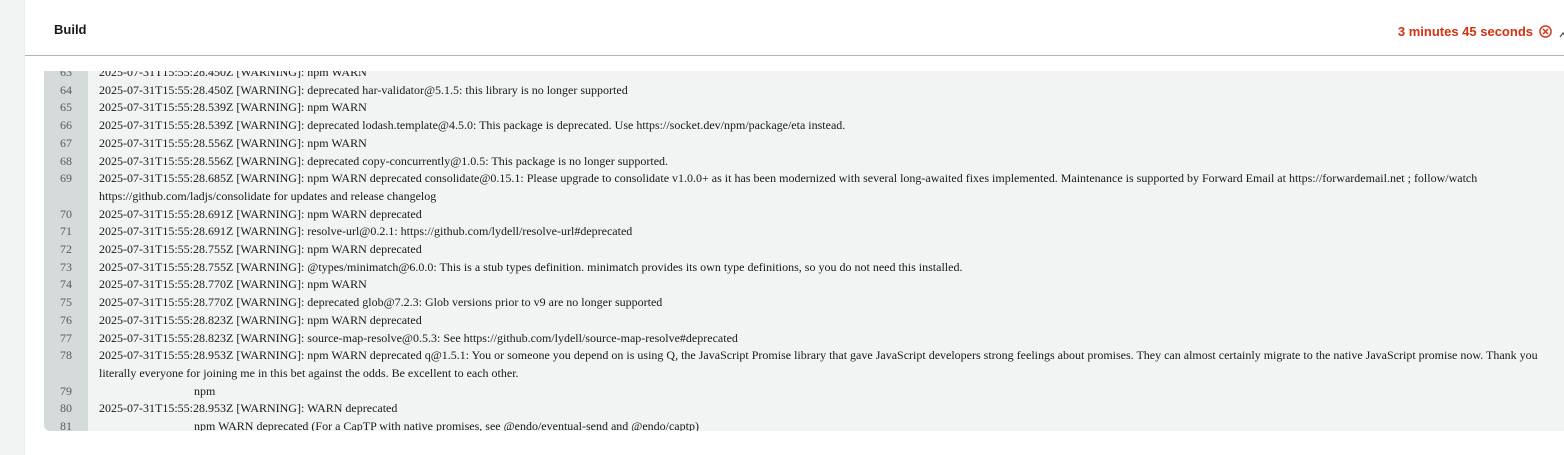 The image size is (1564, 455). I want to click on line-number: 81, so click(66, 425).